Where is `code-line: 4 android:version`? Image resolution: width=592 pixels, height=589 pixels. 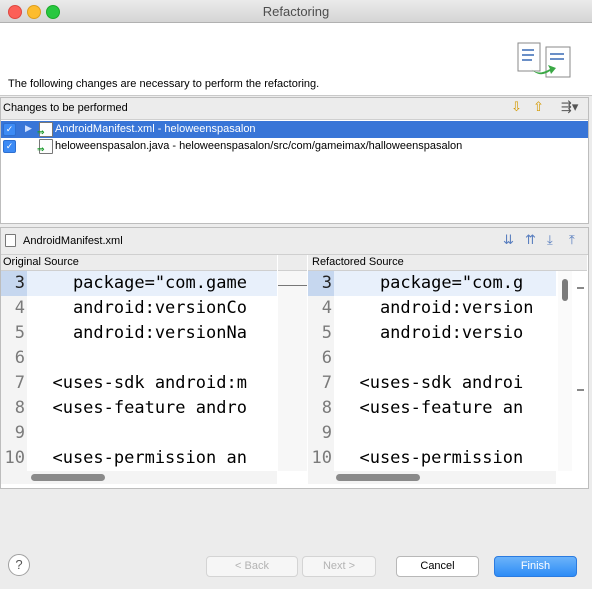
code-line: 4 android:version is located at coordinates (432, 308).